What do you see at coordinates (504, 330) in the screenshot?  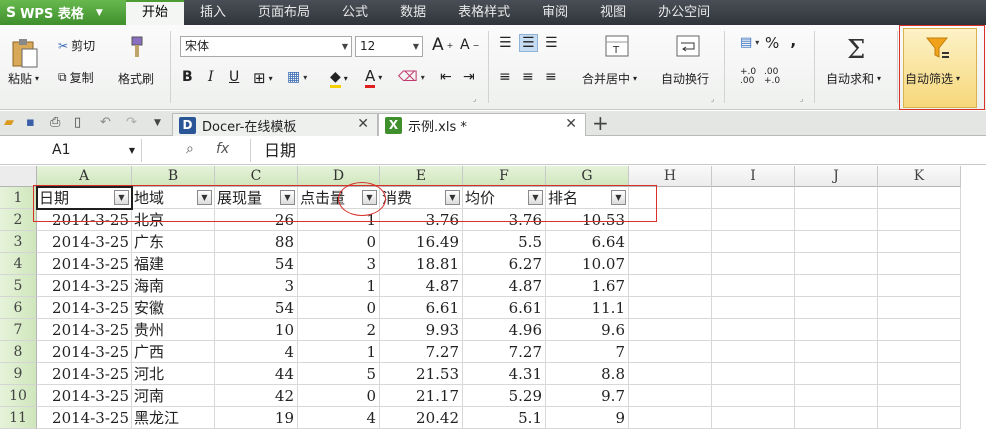 I see `table-cell: 4.96` at bounding box center [504, 330].